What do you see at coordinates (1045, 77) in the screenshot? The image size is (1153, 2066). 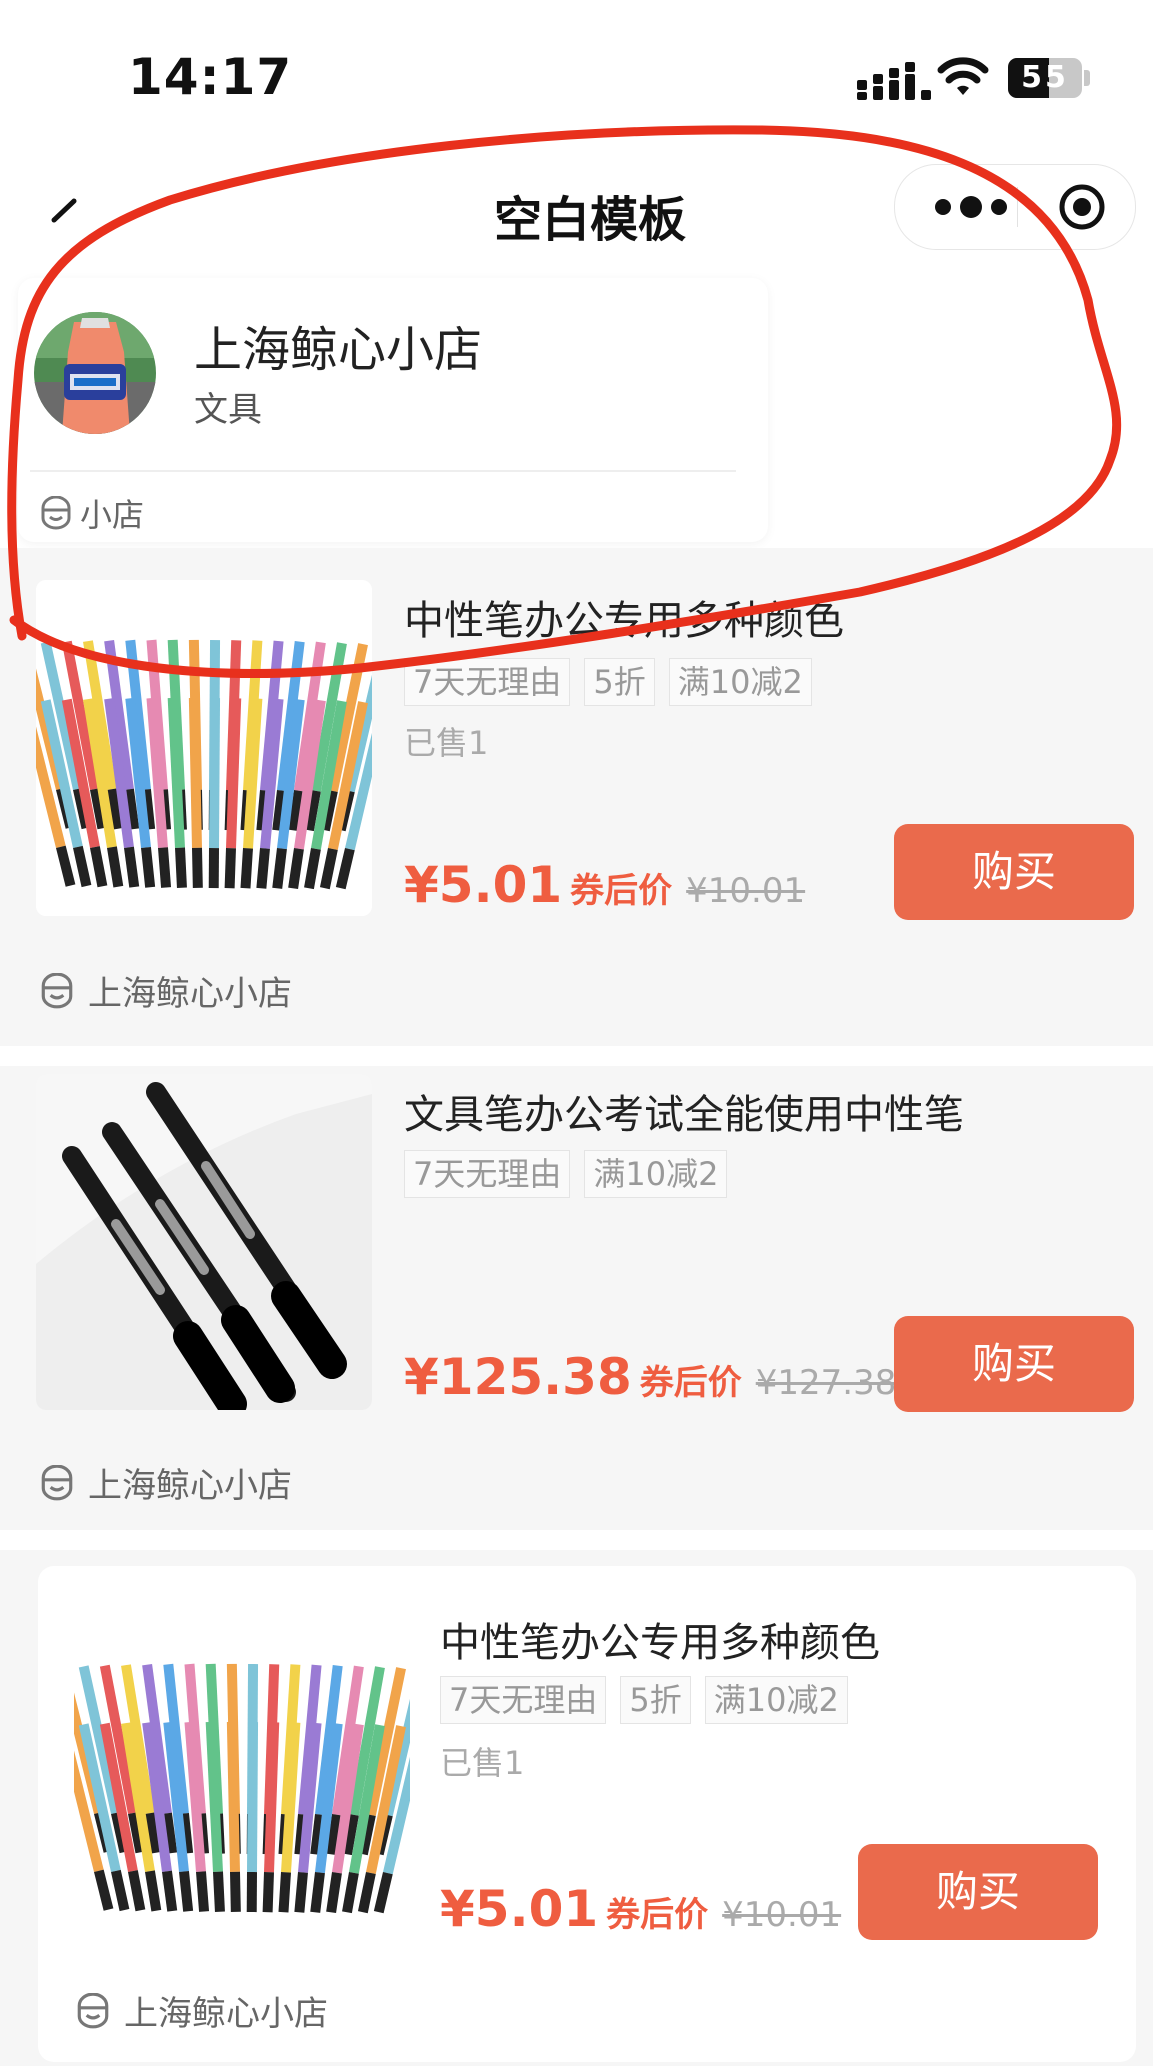 I see `battery-level: 55` at bounding box center [1045, 77].